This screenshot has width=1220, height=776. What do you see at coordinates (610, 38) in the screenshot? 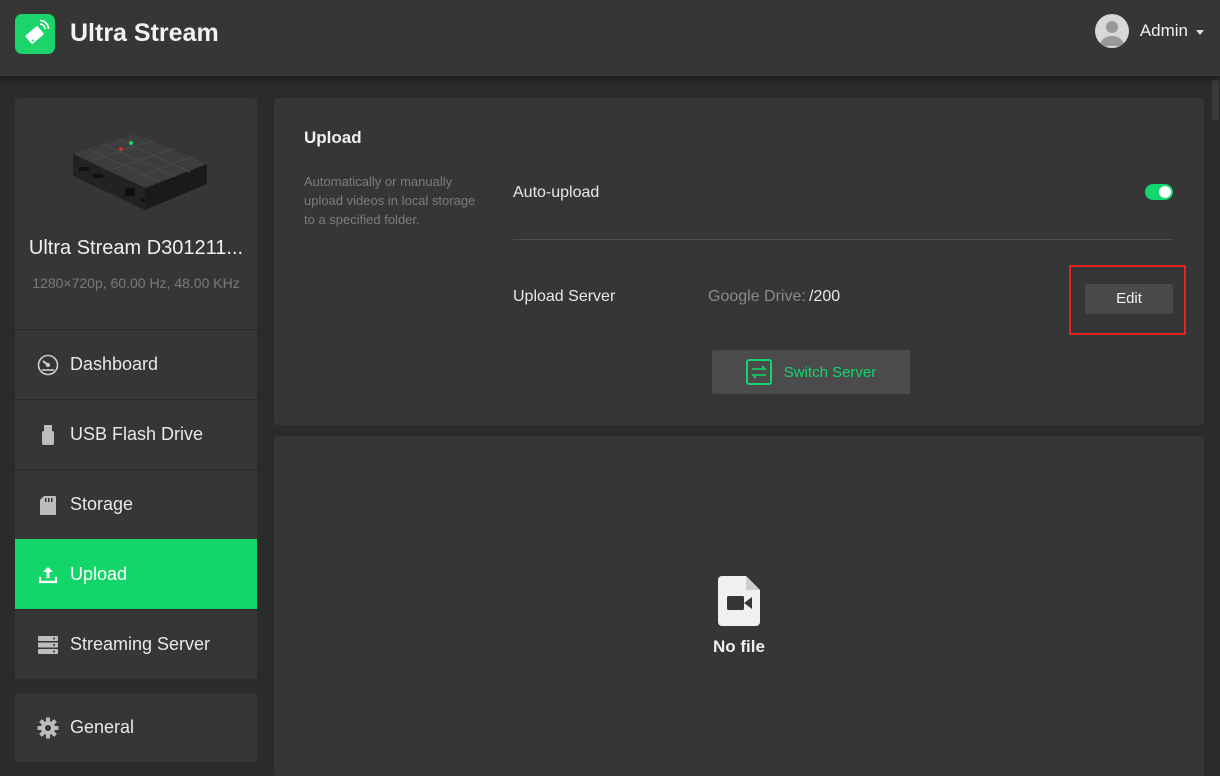
I see `top-bar: Ultra Stream Admin` at bounding box center [610, 38].